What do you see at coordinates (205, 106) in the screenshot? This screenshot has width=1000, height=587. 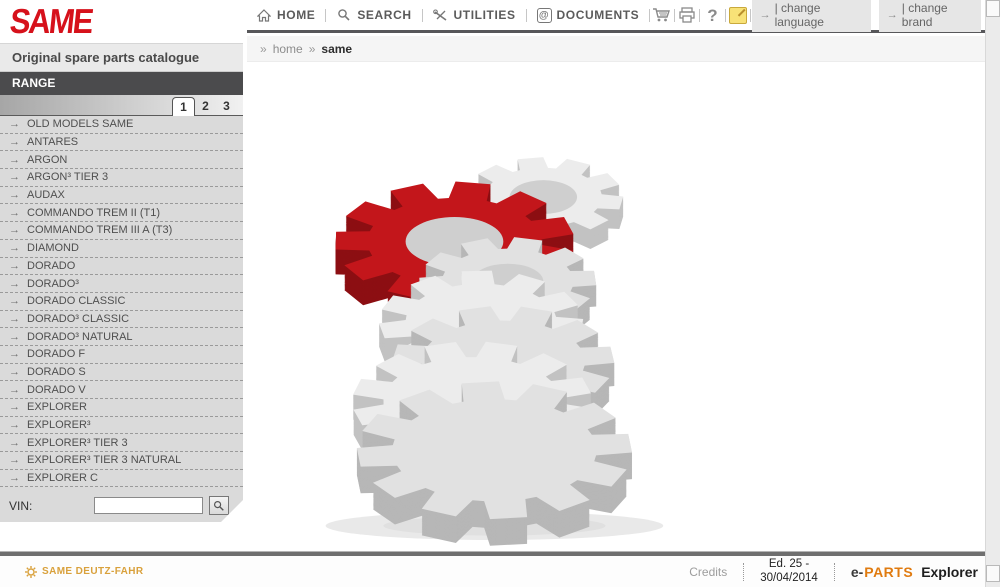 I see `tab-page-2: 2` at bounding box center [205, 106].